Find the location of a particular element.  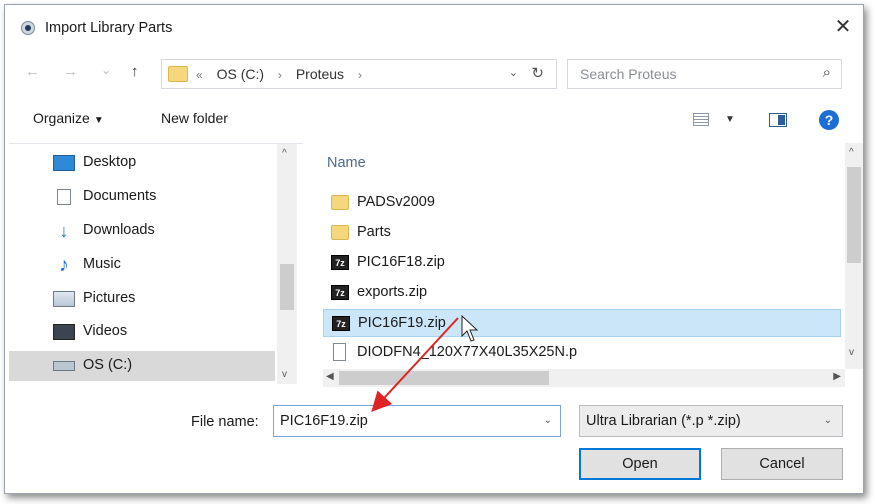

help-icon: ? is located at coordinates (829, 120).